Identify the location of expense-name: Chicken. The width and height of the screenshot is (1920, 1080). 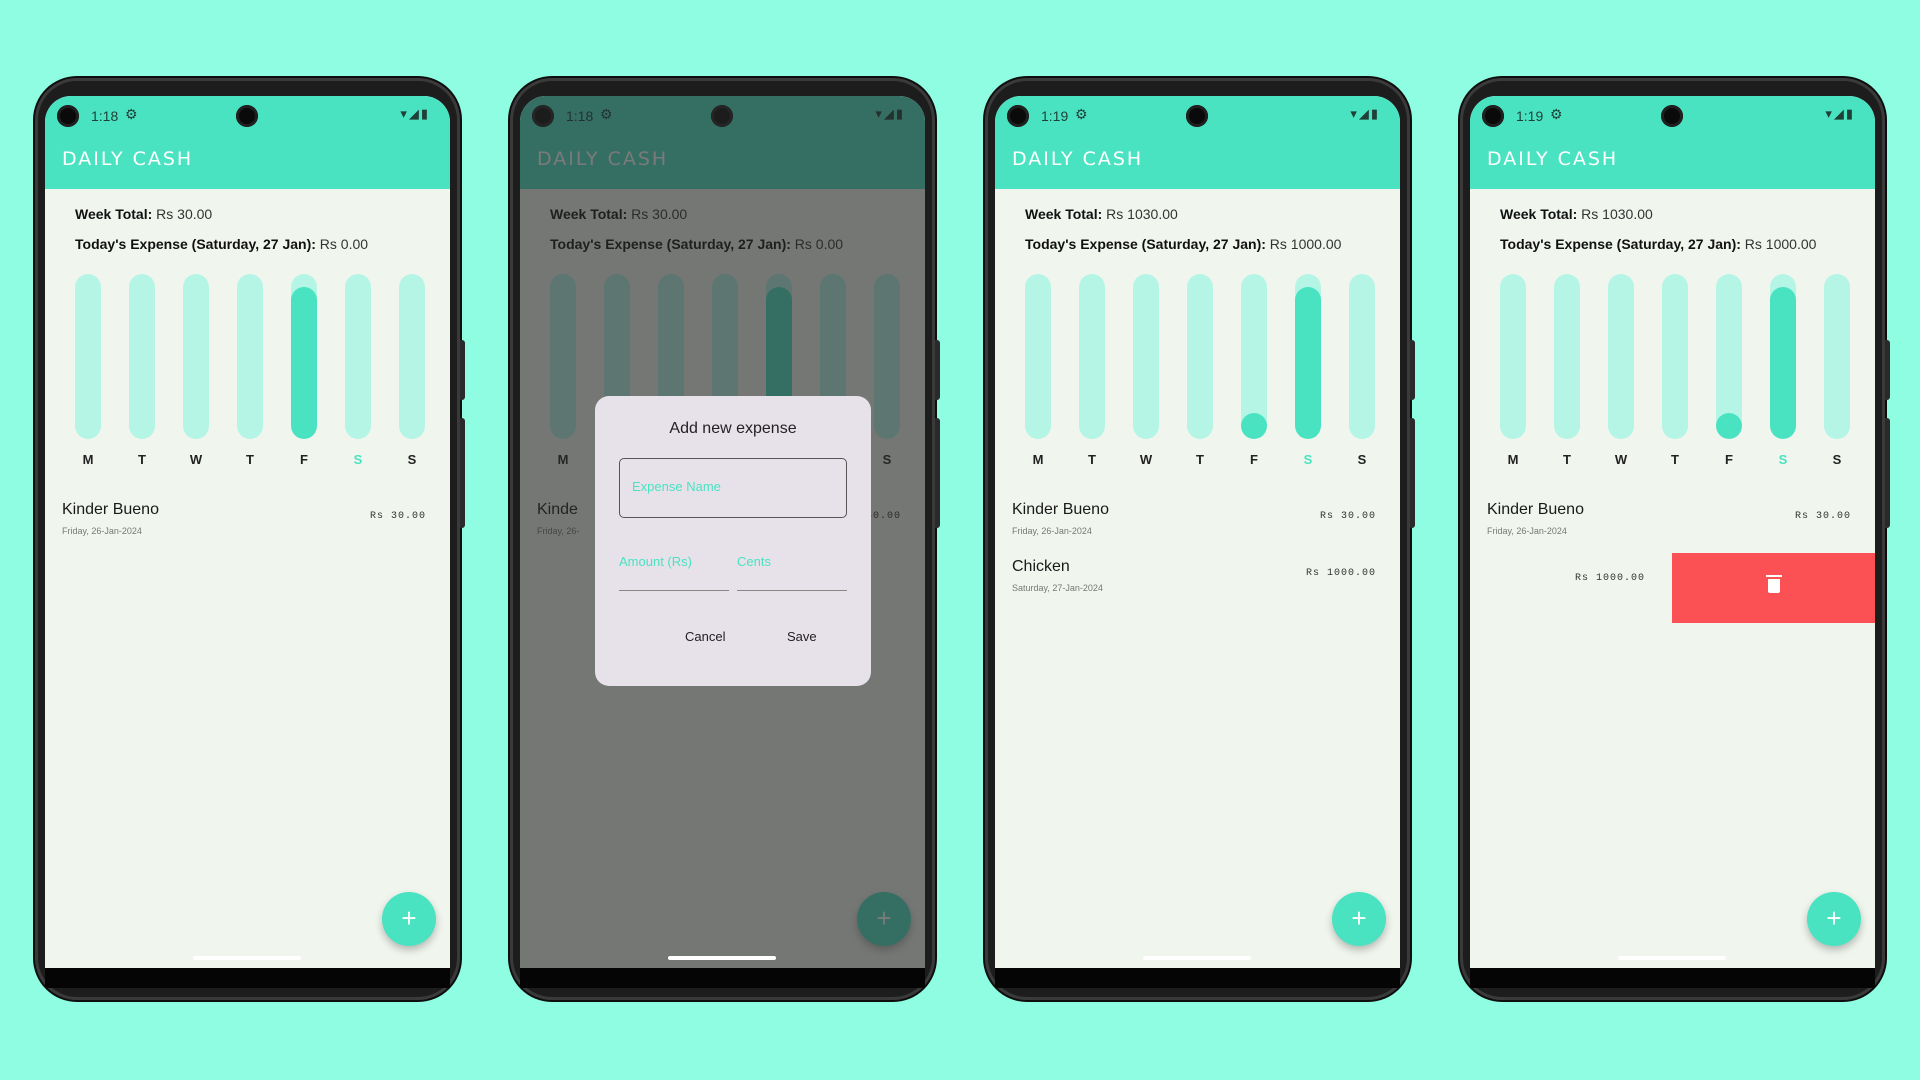
(1041, 567).